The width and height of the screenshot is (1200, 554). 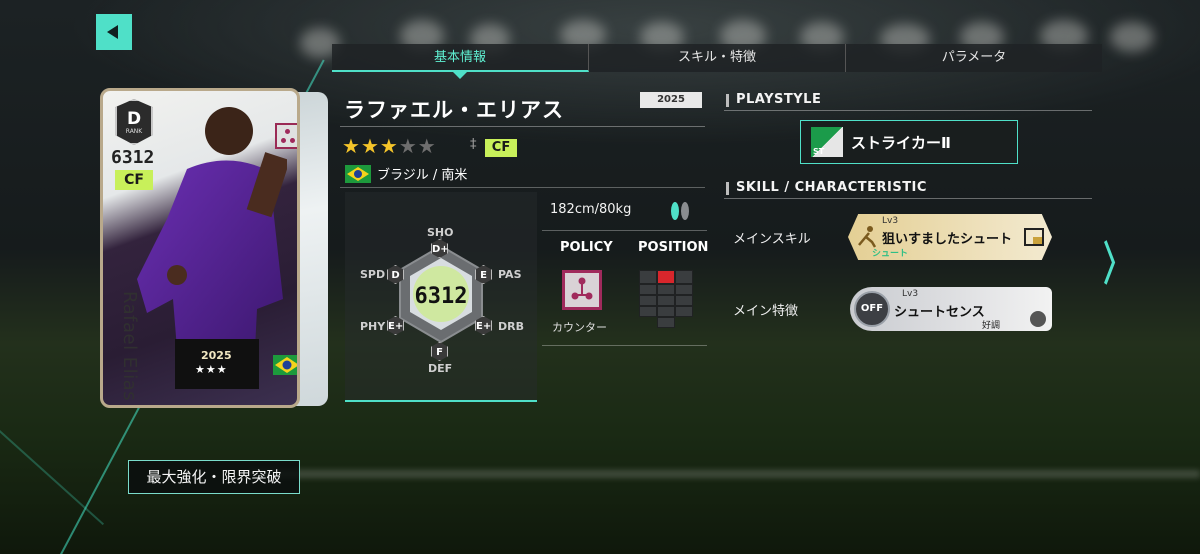 What do you see at coordinates (134, 131) in the screenshot?
I see `rank-label: RANK` at bounding box center [134, 131].